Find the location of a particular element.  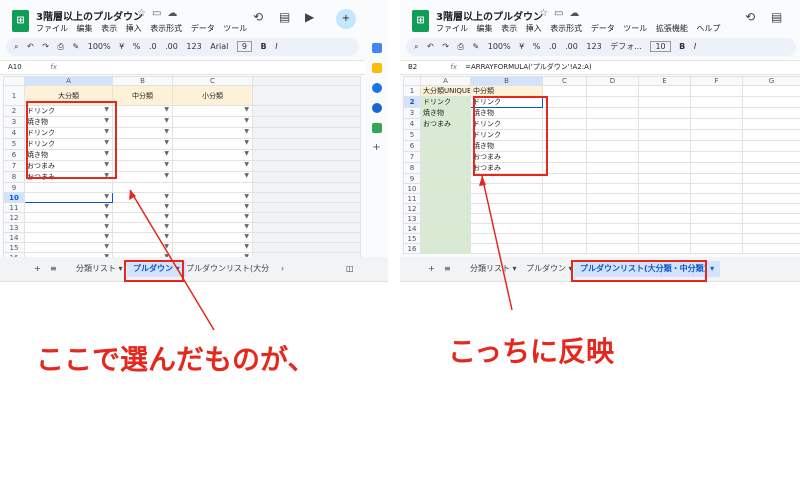

right-arrowhead is located at coordinates (482, 181).